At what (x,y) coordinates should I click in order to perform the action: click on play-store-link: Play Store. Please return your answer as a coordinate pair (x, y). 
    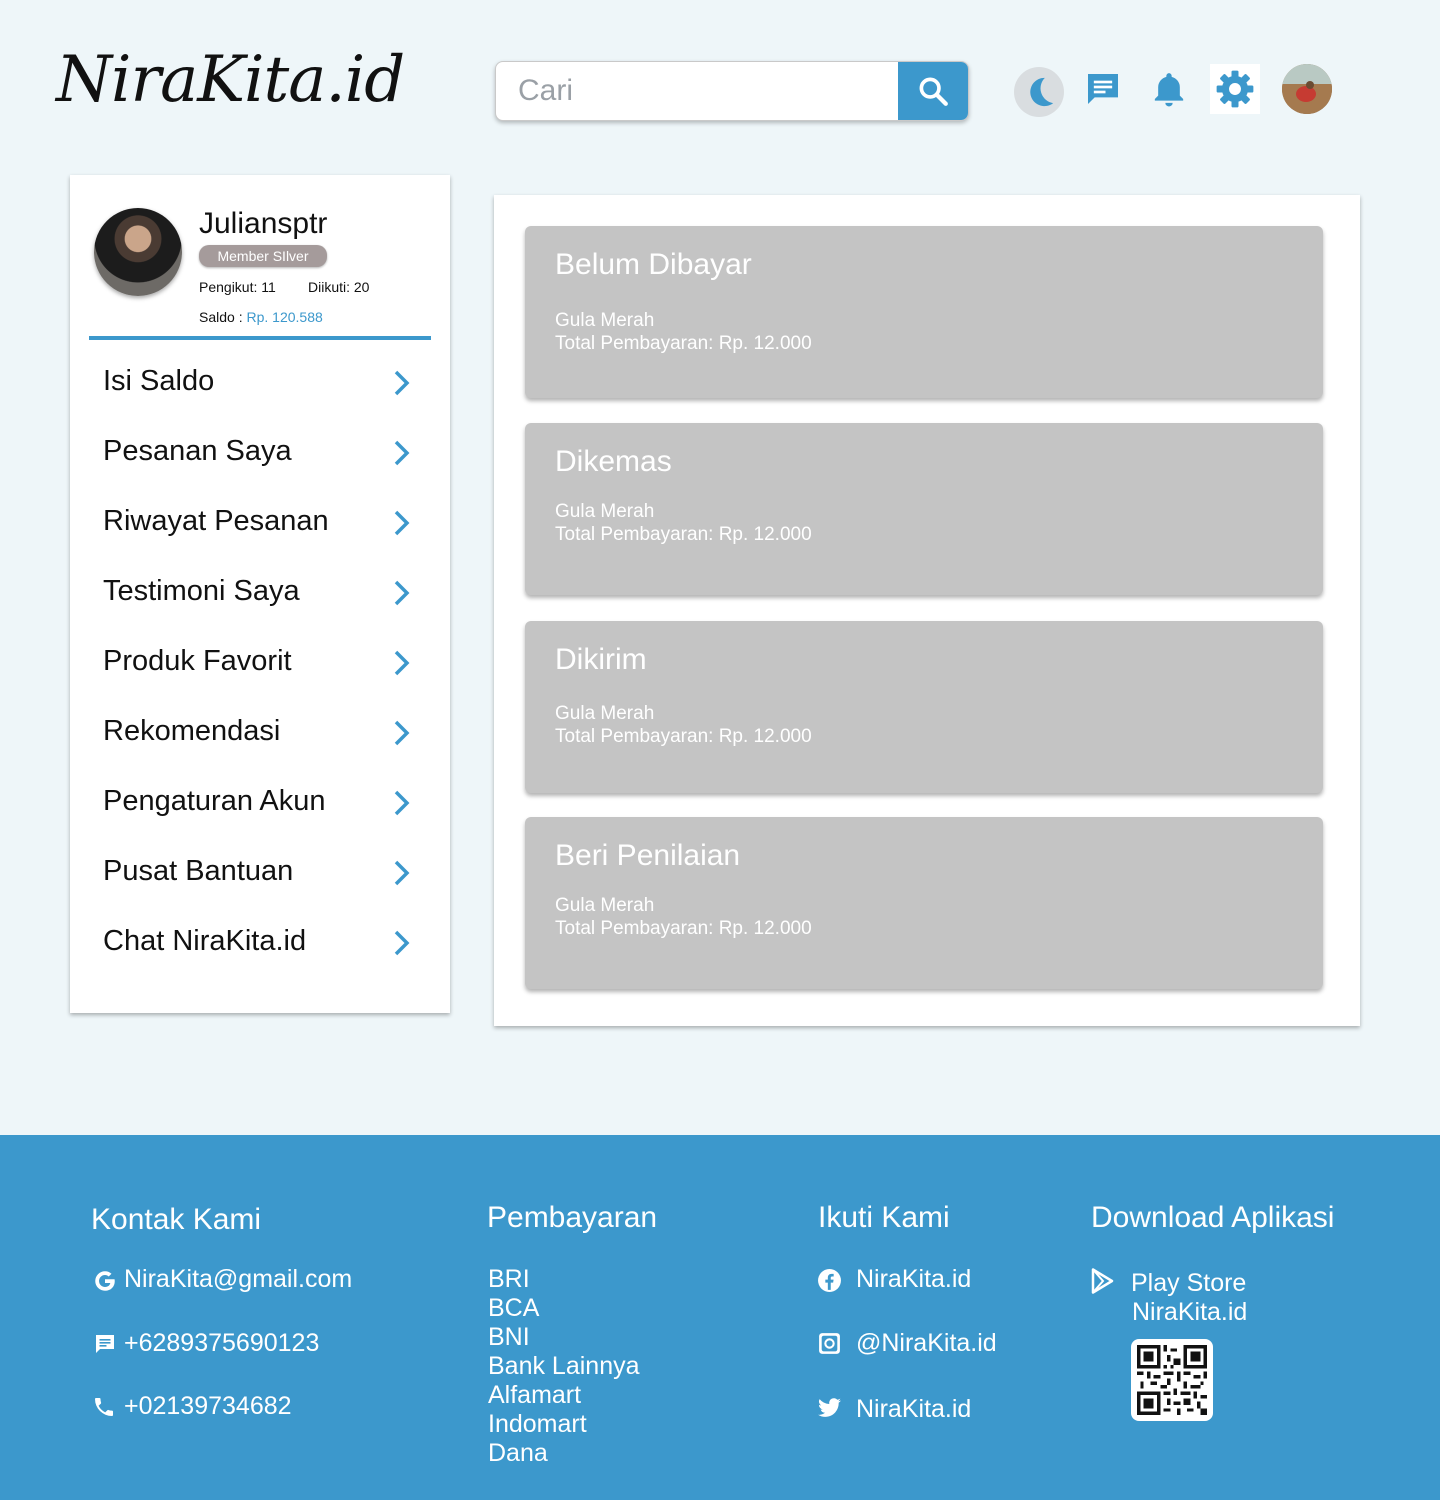
    Looking at the image, I should click on (1188, 1283).